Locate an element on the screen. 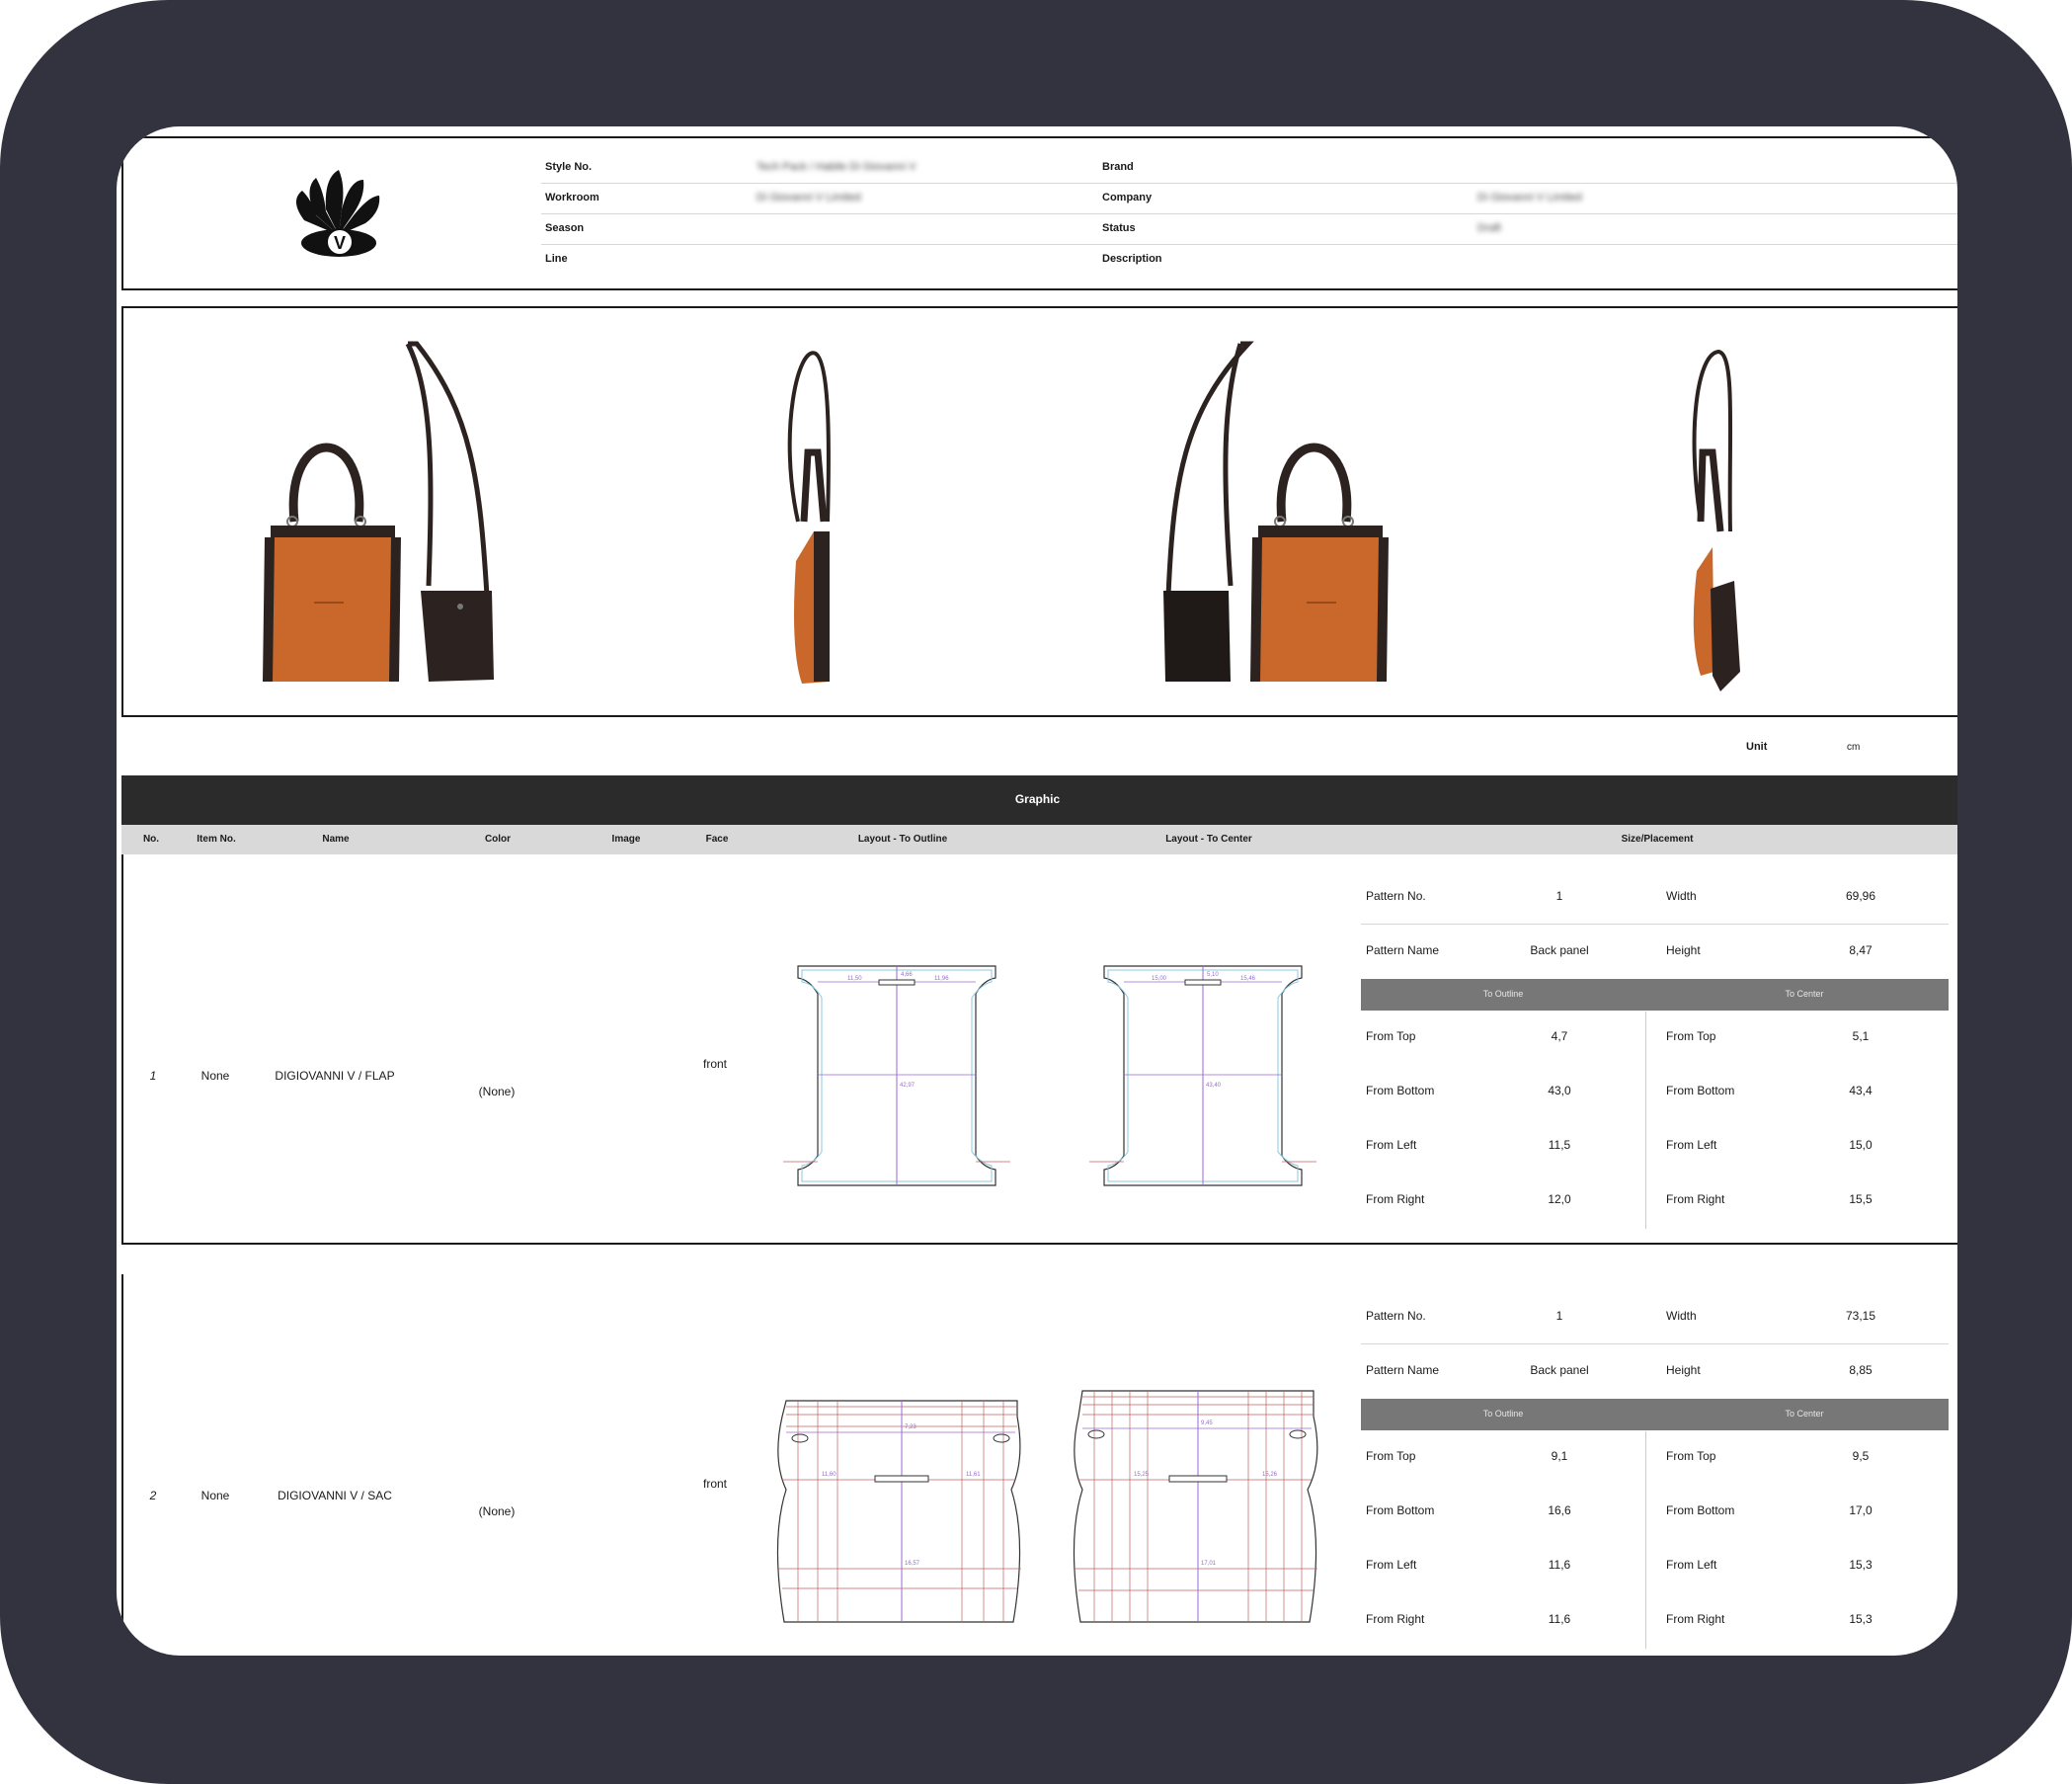  graphic-title: Graphic is located at coordinates (1037, 799).